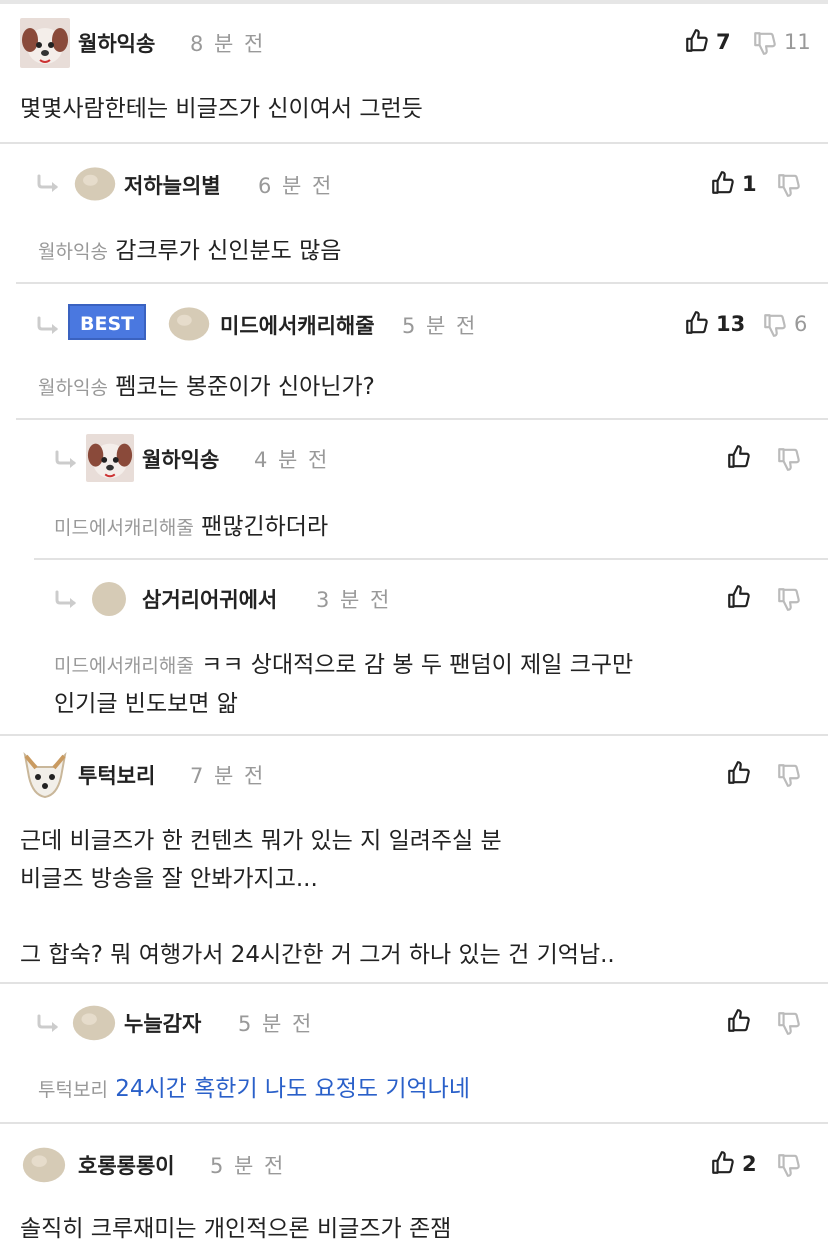 The image size is (828, 1258). I want to click on mention-author: 투턱보리, so click(73, 1090).